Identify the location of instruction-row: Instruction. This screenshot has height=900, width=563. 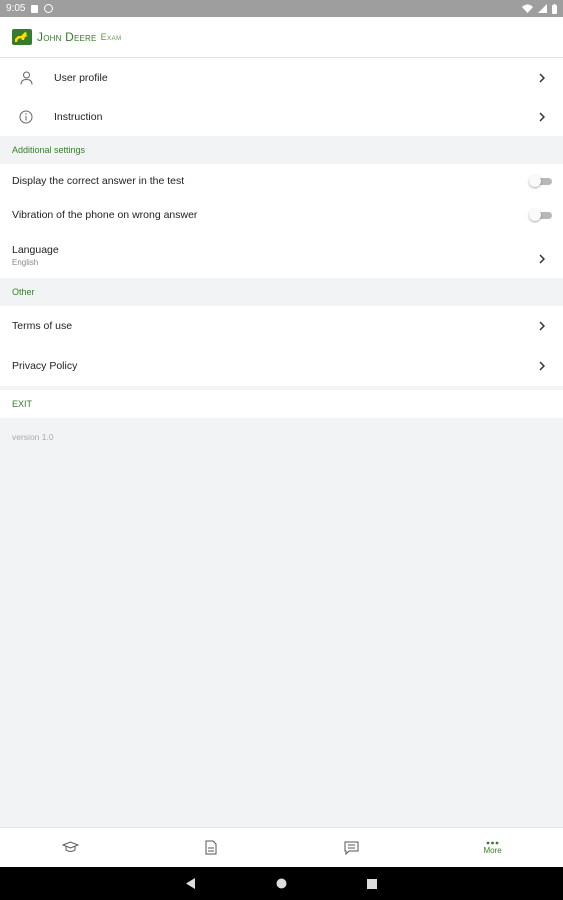
(281, 116).